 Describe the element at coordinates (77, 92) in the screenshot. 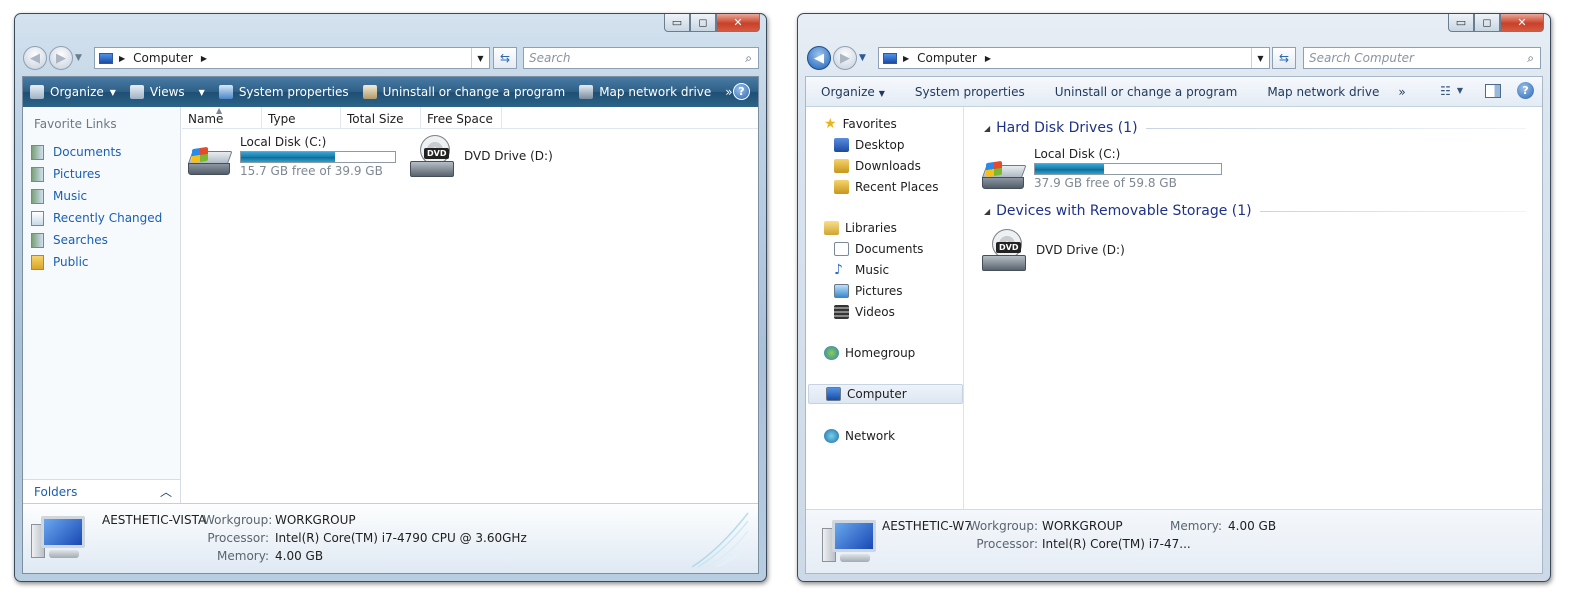

I see `organize-label: Organize` at that location.